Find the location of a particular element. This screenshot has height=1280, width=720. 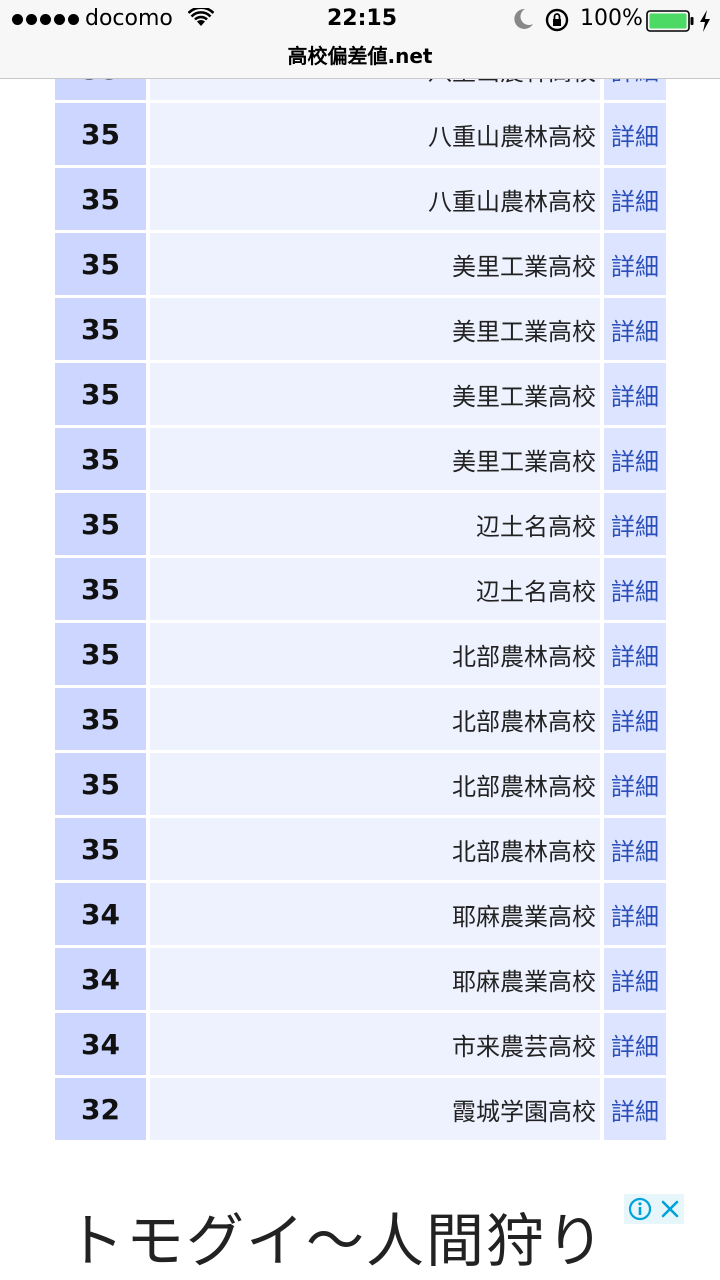

do-not-disturb-moon-icon is located at coordinates (523, 18).